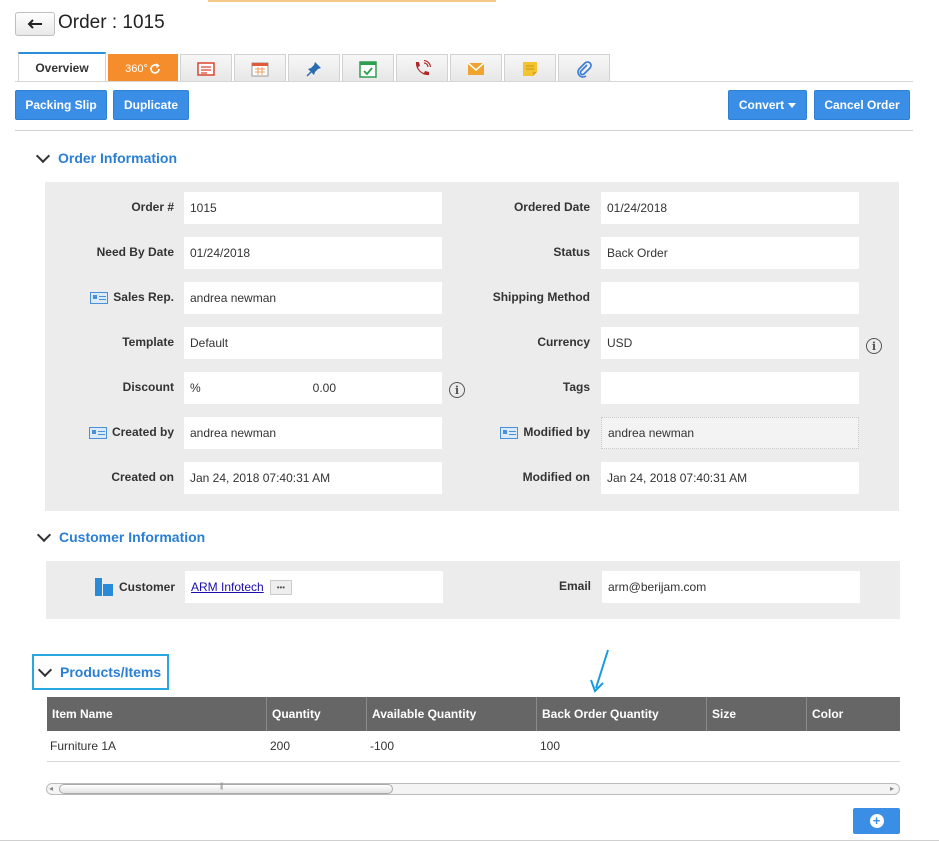 This screenshot has width=939, height=841. I want to click on tab-mail, so click(476, 68).